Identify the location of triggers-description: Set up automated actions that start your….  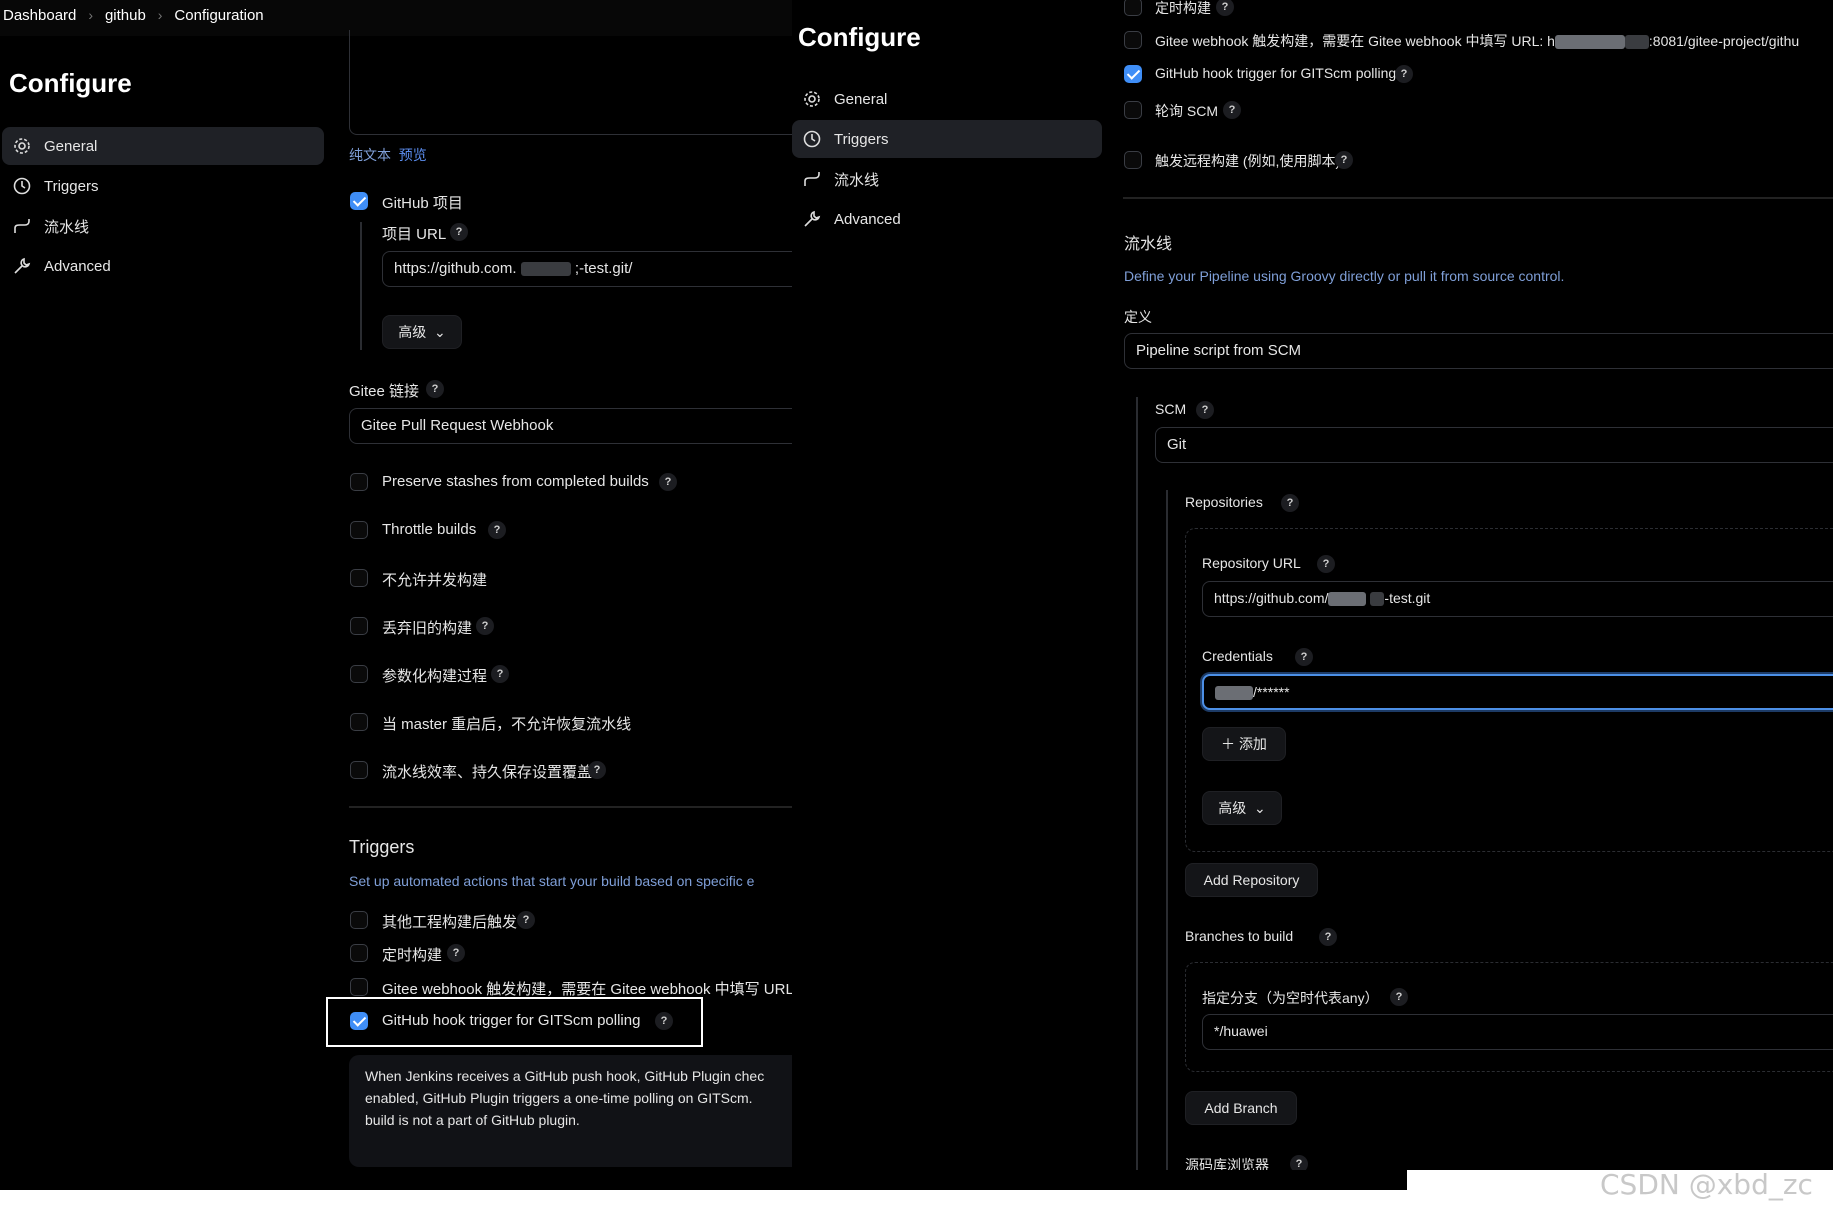
(552, 881).